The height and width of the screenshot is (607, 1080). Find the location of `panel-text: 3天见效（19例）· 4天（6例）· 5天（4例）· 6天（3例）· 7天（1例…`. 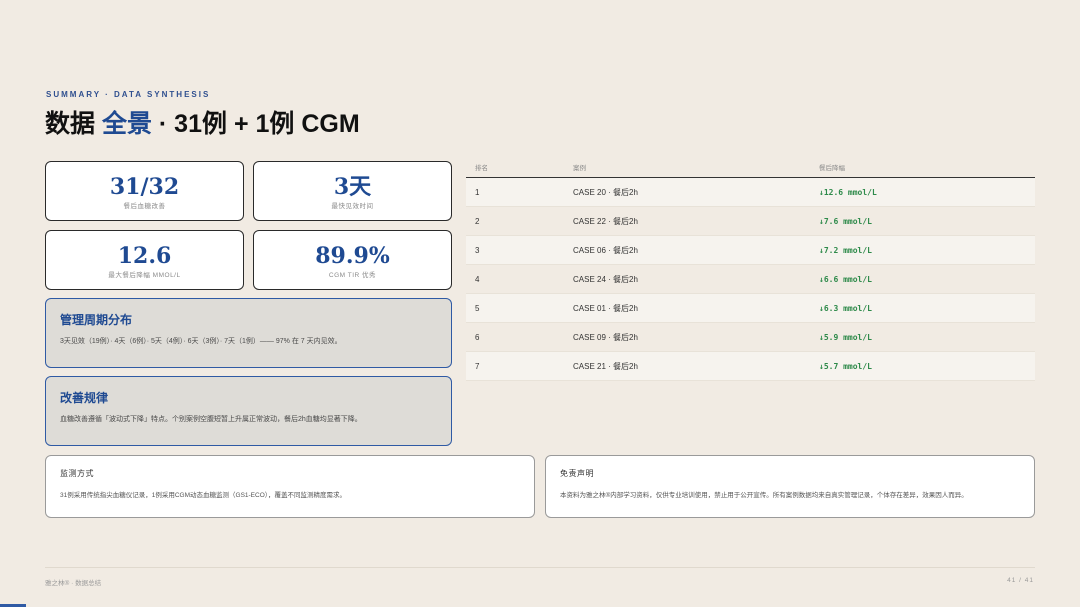

panel-text: 3天见效（19例）· 4天（6例）· 5天（4例）· 6天（3例）· 7天（1例… is located at coordinates (201, 341).